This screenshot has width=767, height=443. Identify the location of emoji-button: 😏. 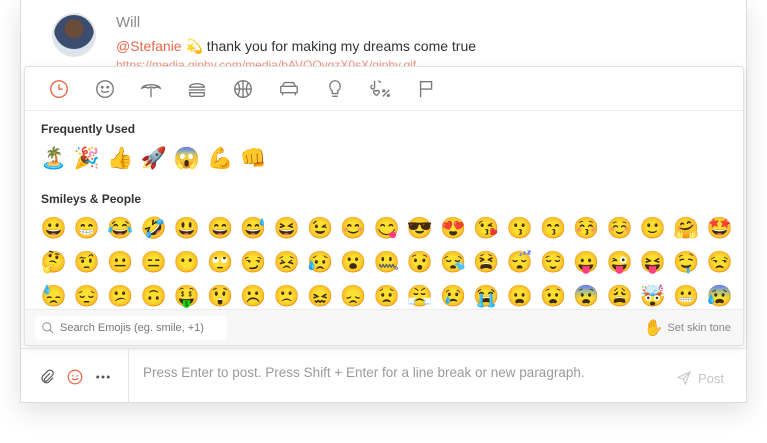
(253, 262).